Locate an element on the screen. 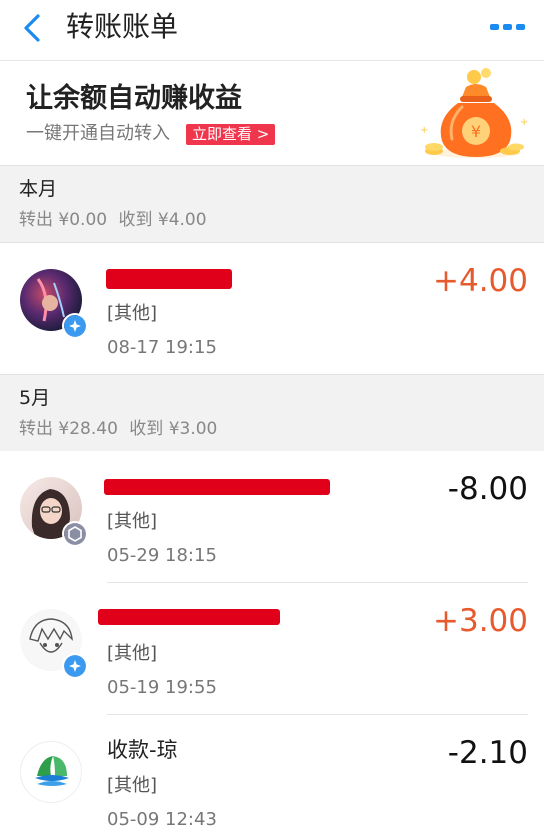  banner-title: 让余额自动赚收益 is located at coordinates (134, 98).